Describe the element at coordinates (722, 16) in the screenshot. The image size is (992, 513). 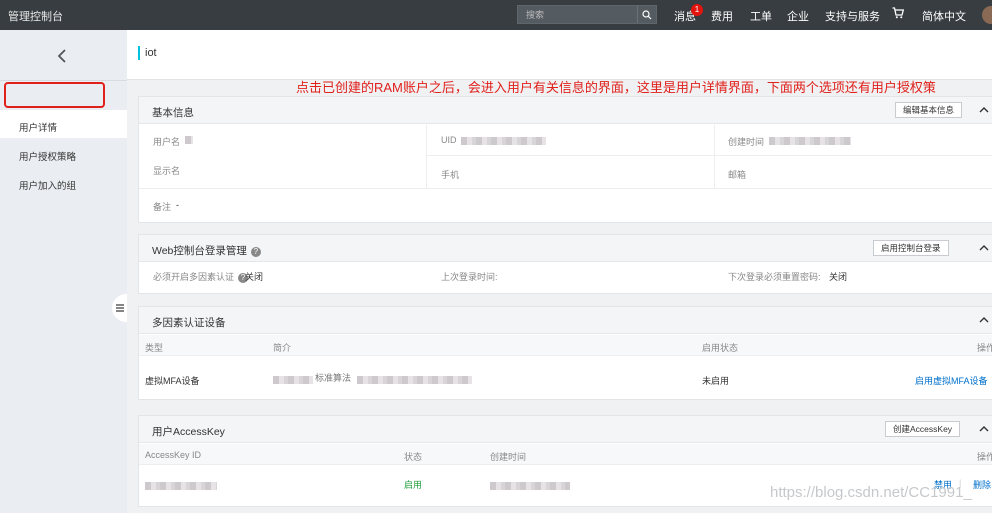
I see `nav-billing: 费用` at that location.